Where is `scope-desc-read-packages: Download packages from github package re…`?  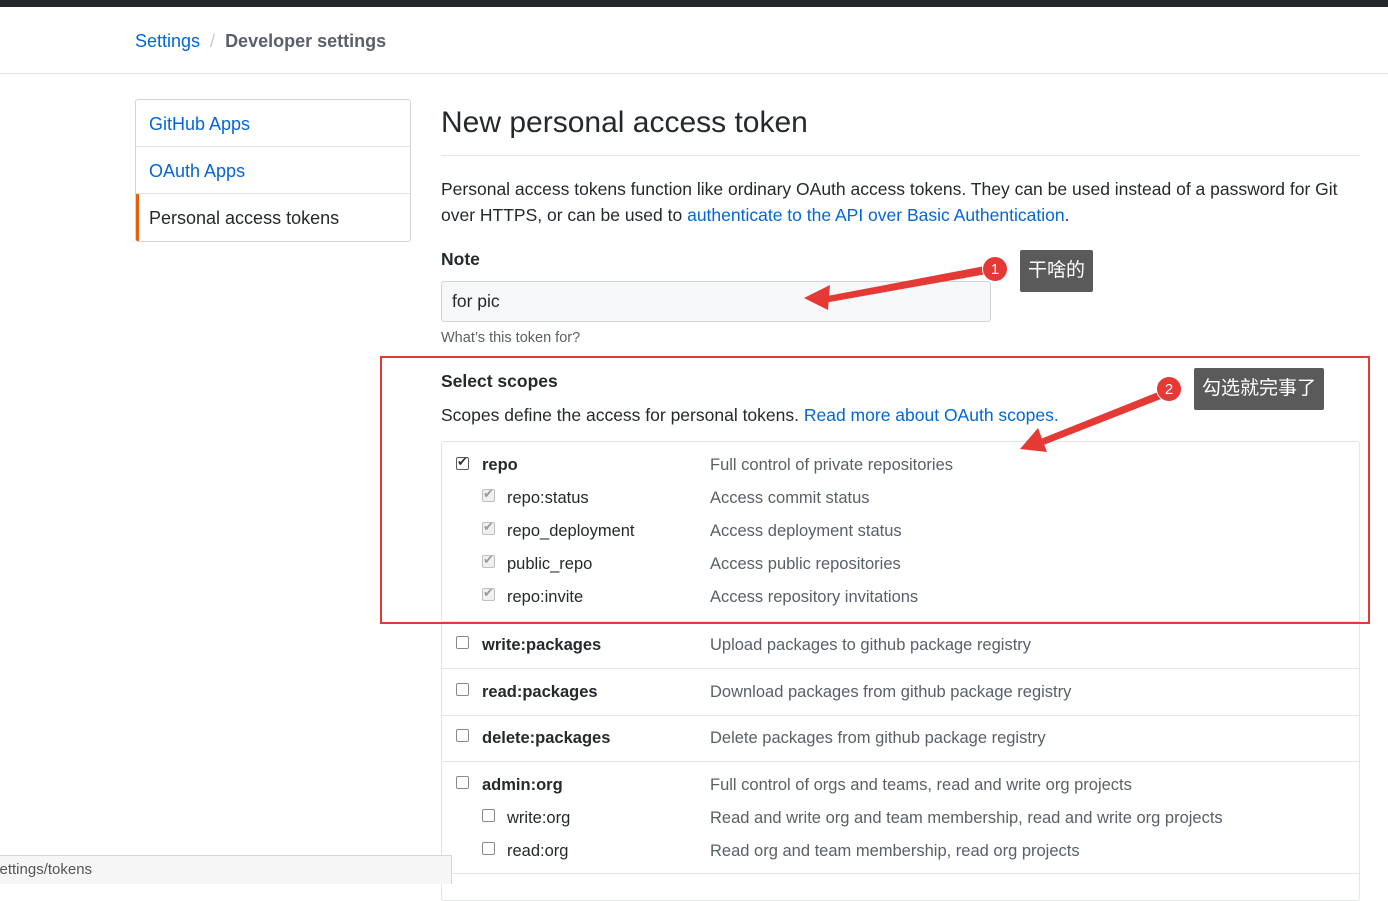 scope-desc-read-packages: Download packages from github package re… is located at coordinates (891, 692).